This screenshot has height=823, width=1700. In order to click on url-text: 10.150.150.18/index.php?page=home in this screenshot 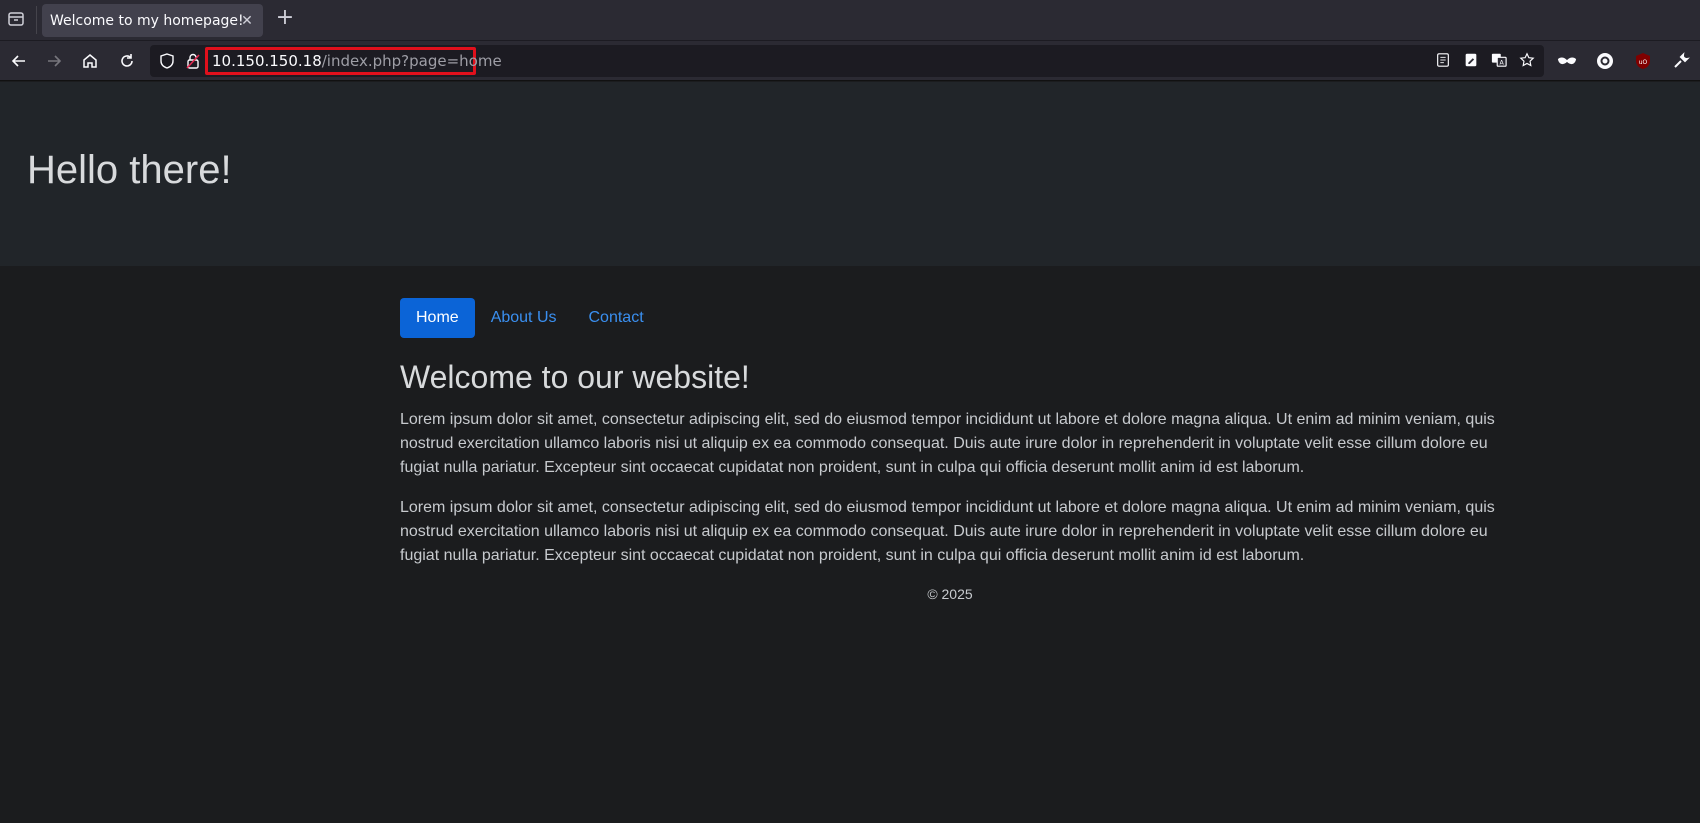, I will do `click(357, 61)`.